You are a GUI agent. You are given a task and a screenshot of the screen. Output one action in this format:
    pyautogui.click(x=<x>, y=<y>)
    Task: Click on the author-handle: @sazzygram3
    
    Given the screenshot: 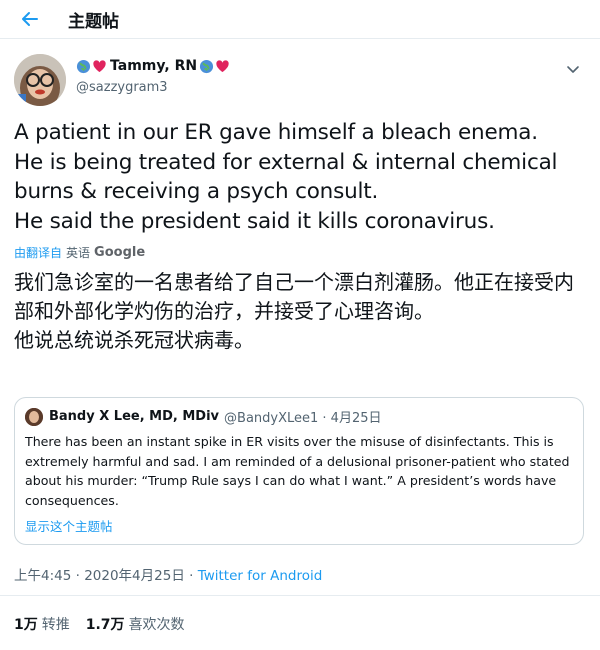 What is the action you would take?
    pyautogui.click(x=122, y=87)
    